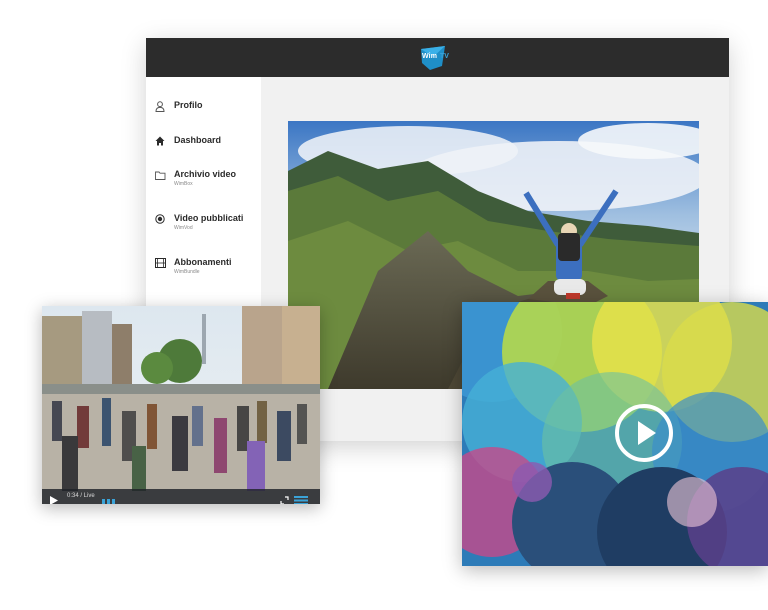  What do you see at coordinates (644, 433) in the screenshot?
I see `play-circle-icon` at bounding box center [644, 433].